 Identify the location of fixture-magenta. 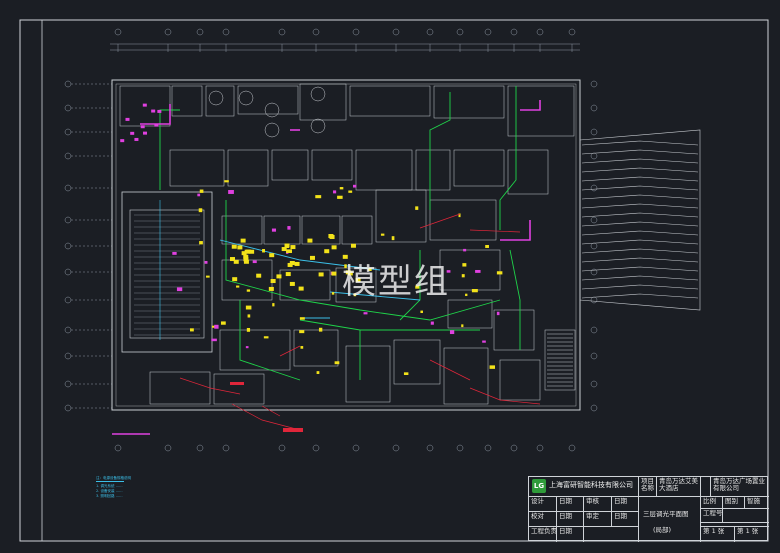
(145, 133).